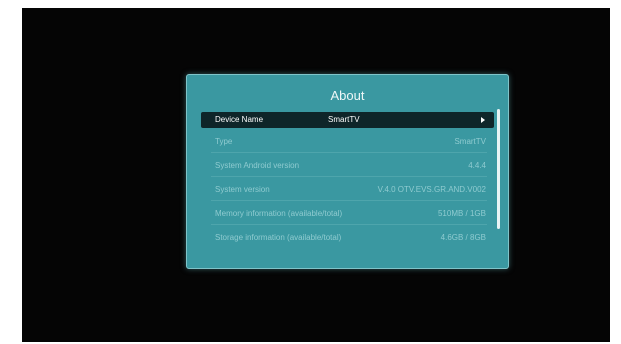 The width and height of the screenshot is (621, 344). Describe the element at coordinates (477, 165) in the screenshot. I see `row-value: 4.4.4` at that location.